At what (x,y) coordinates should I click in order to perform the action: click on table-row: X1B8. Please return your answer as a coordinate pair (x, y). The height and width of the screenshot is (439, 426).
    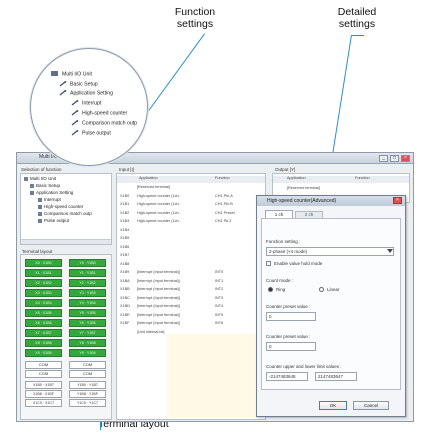
    Looking at the image, I should click on (191, 265).